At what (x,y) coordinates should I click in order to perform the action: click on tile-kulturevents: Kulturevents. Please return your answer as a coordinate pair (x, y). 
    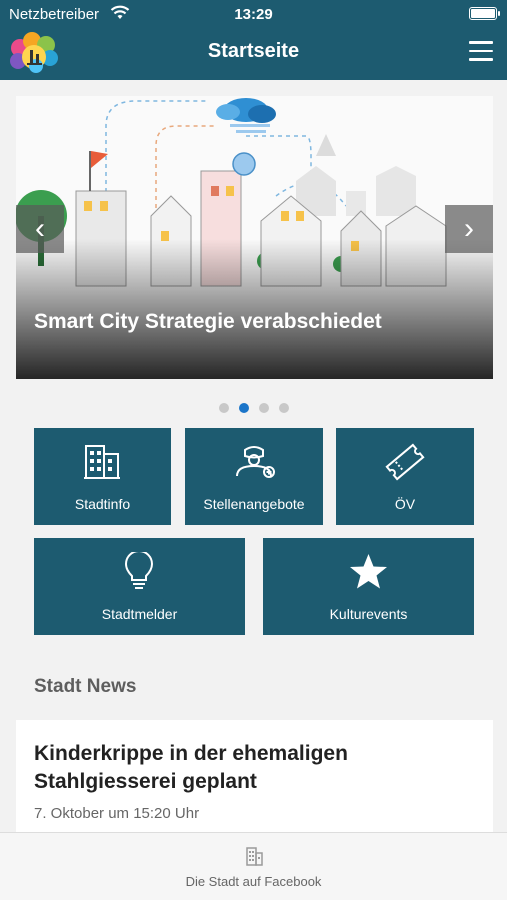
    Looking at the image, I should click on (368, 586).